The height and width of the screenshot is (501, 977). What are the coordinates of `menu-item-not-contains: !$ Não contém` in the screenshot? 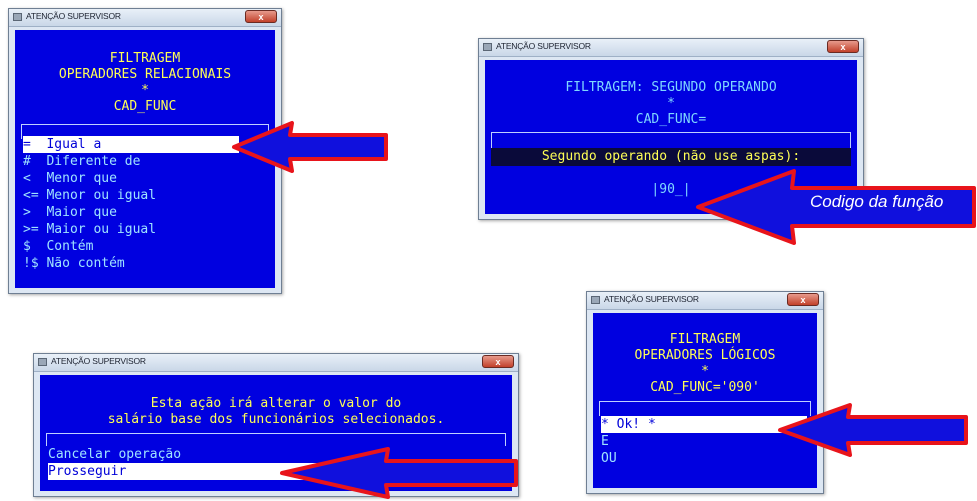 It's located at (74, 263).